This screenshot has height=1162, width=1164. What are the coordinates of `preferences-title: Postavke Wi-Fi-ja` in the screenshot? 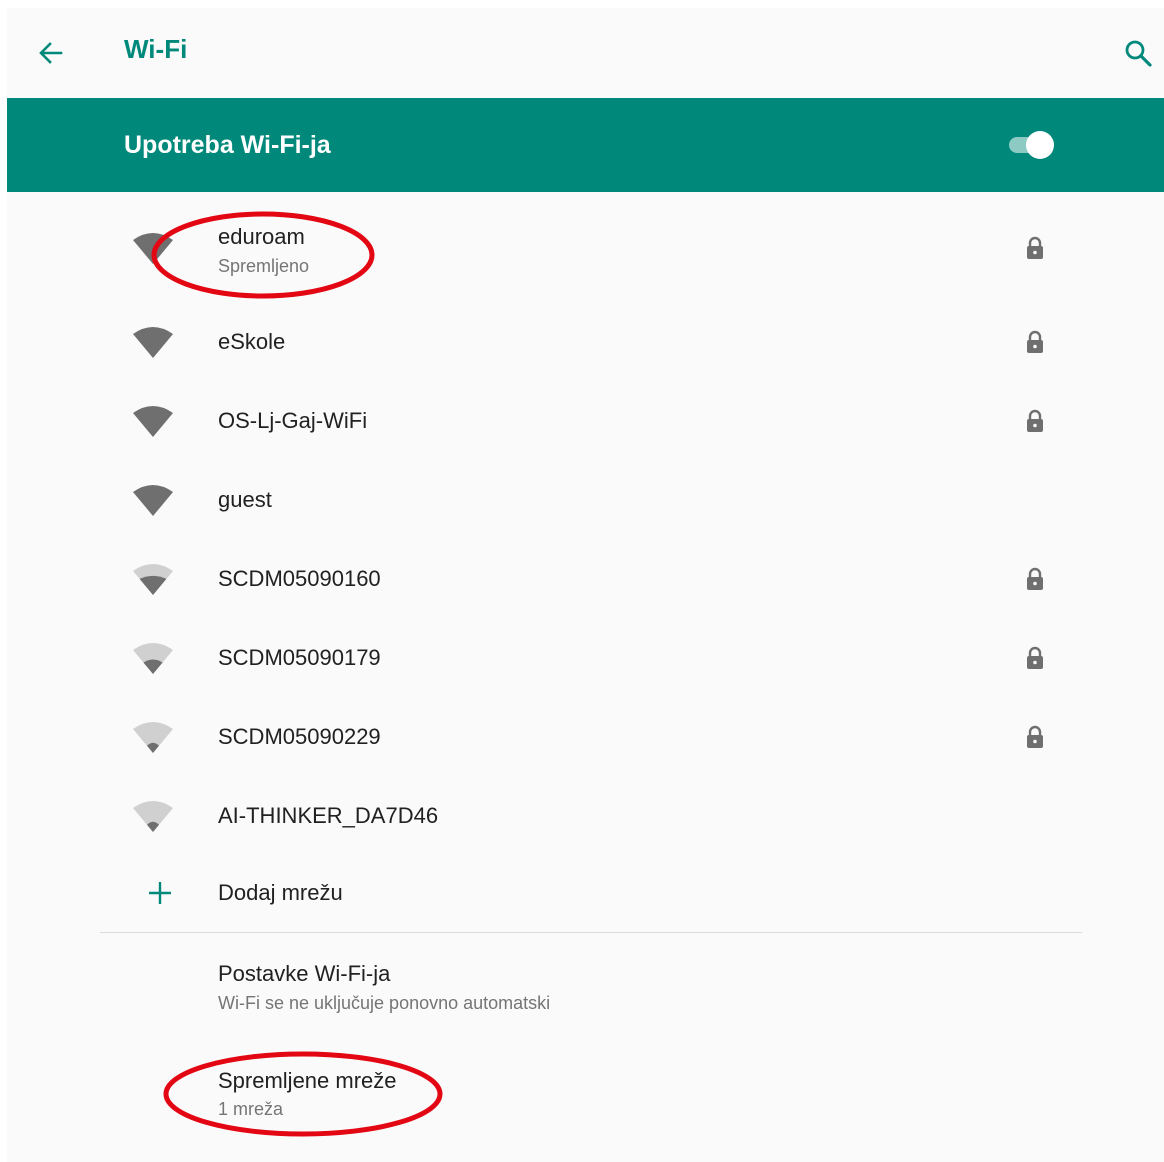 It's located at (304, 973).